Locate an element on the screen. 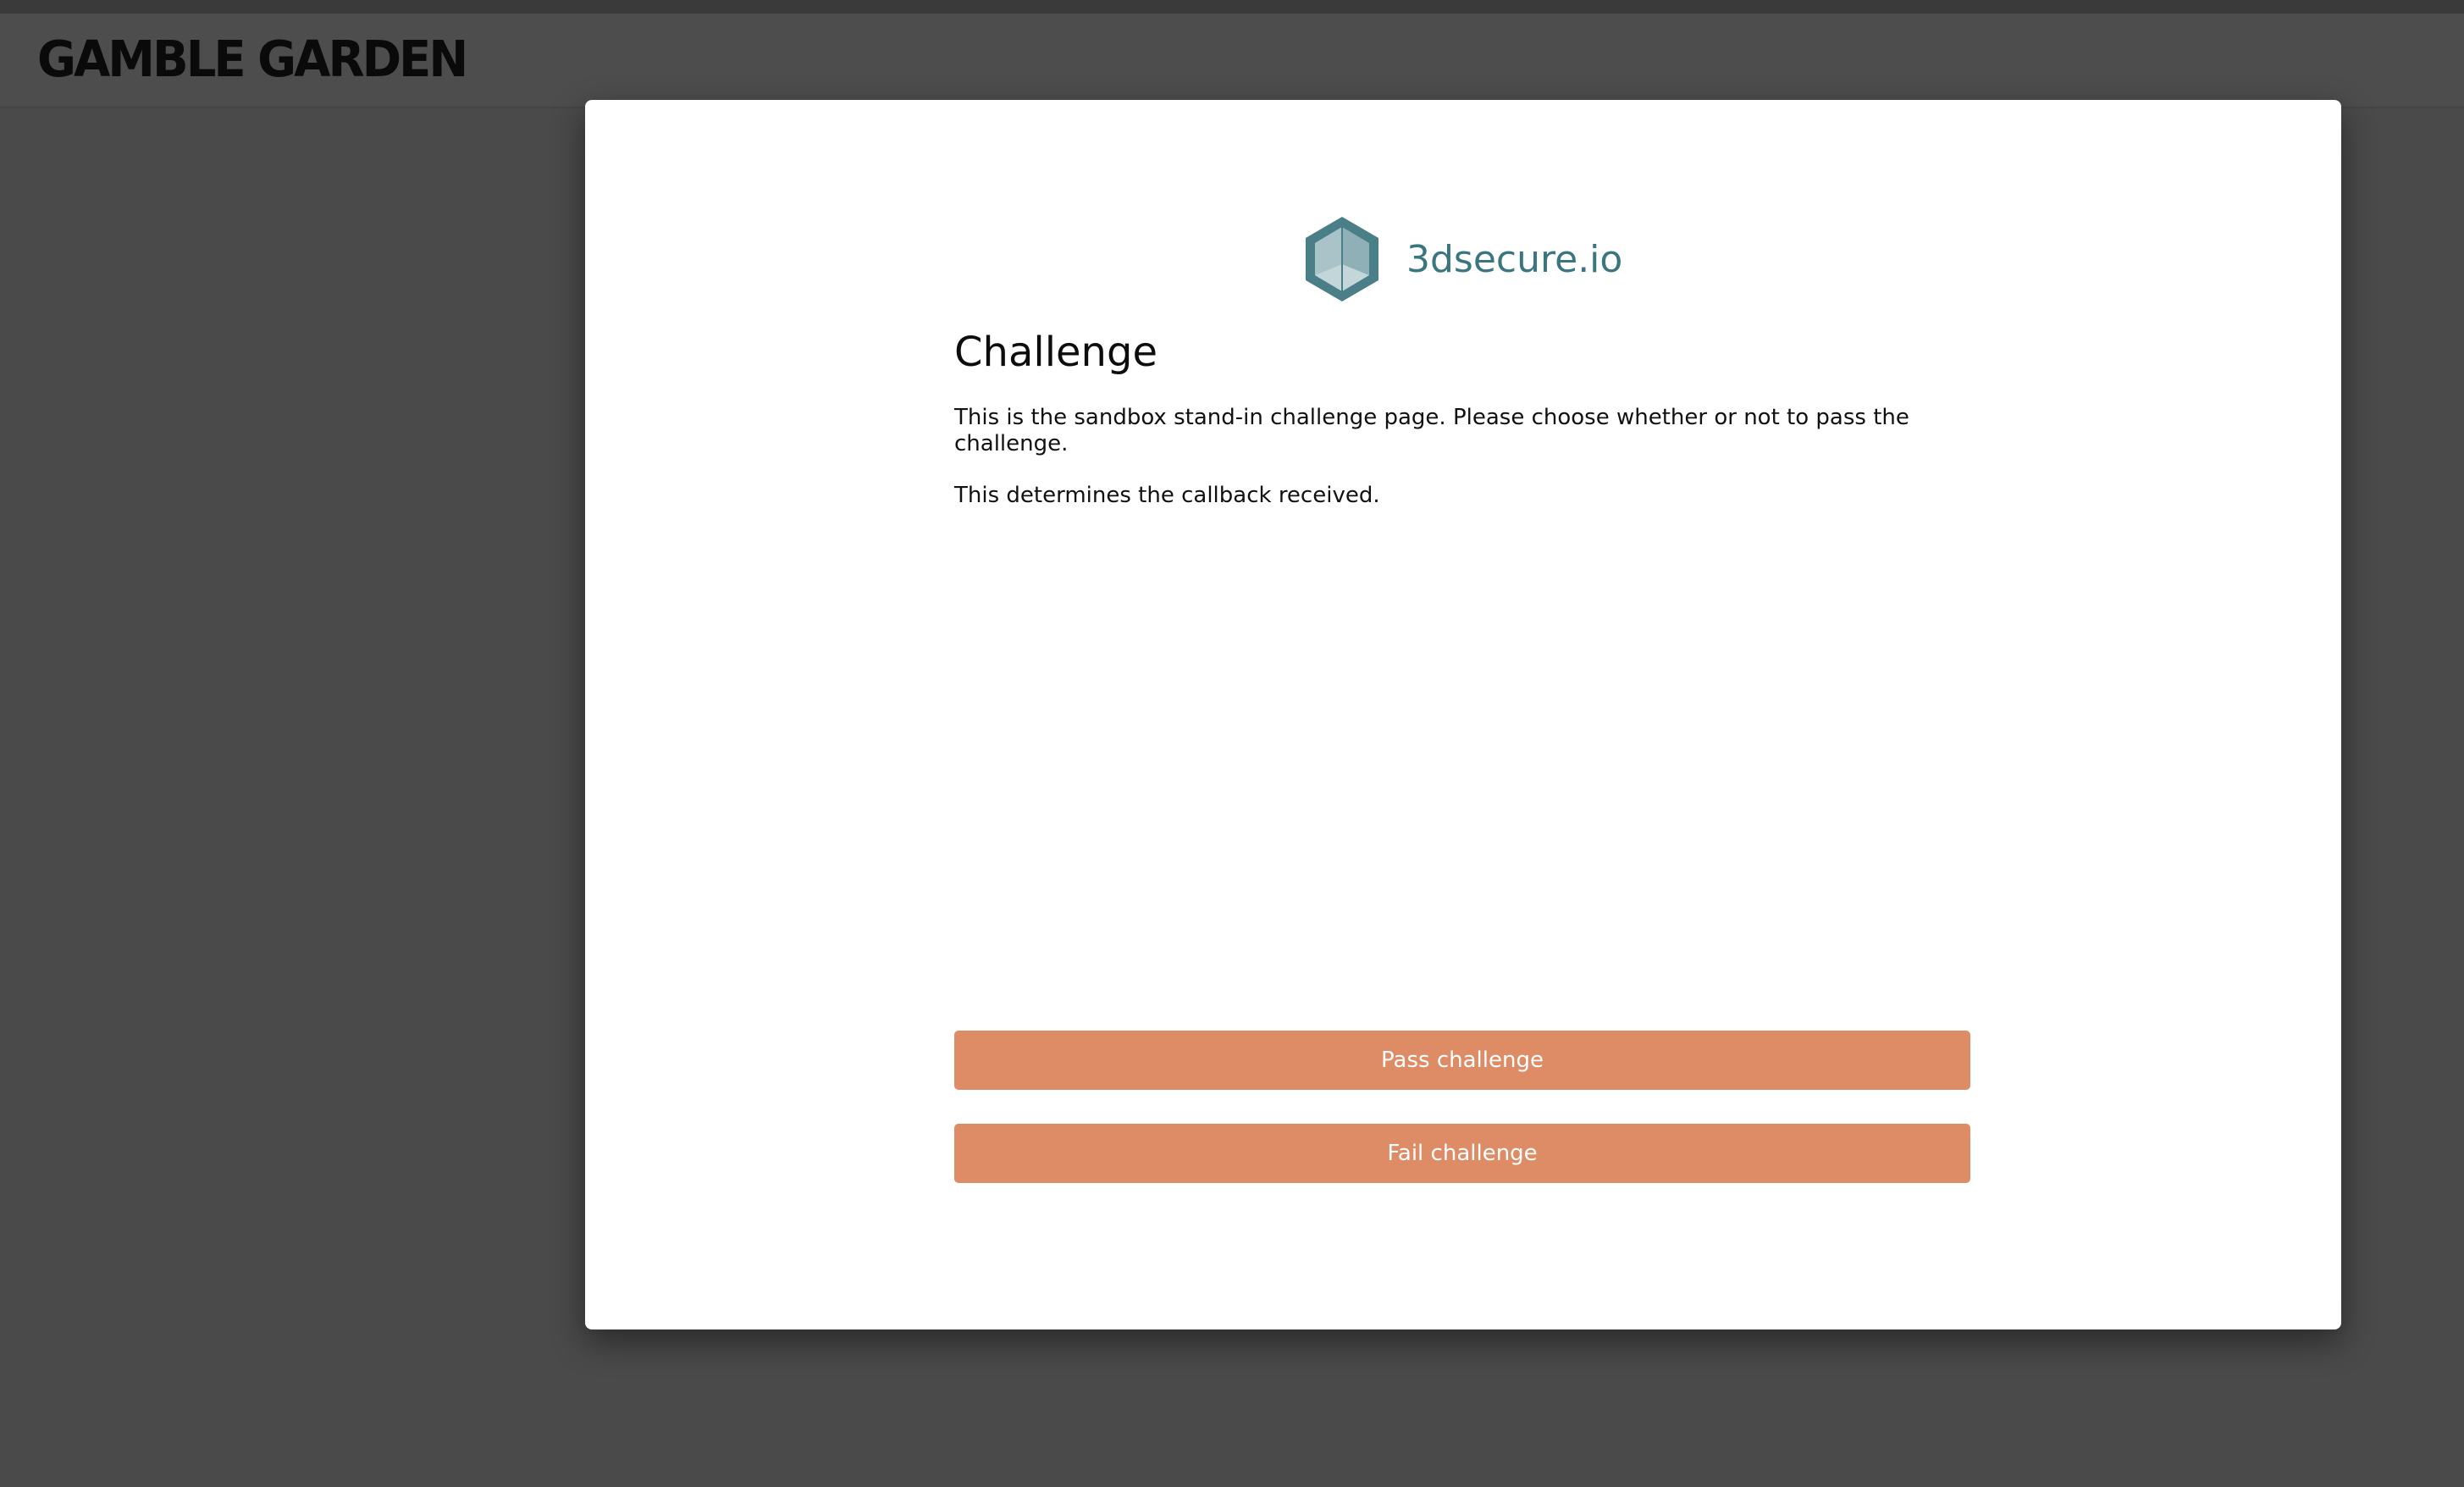 The height and width of the screenshot is (1487, 2464). brand: 3dsecure.io is located at coordinates (1462, 259).